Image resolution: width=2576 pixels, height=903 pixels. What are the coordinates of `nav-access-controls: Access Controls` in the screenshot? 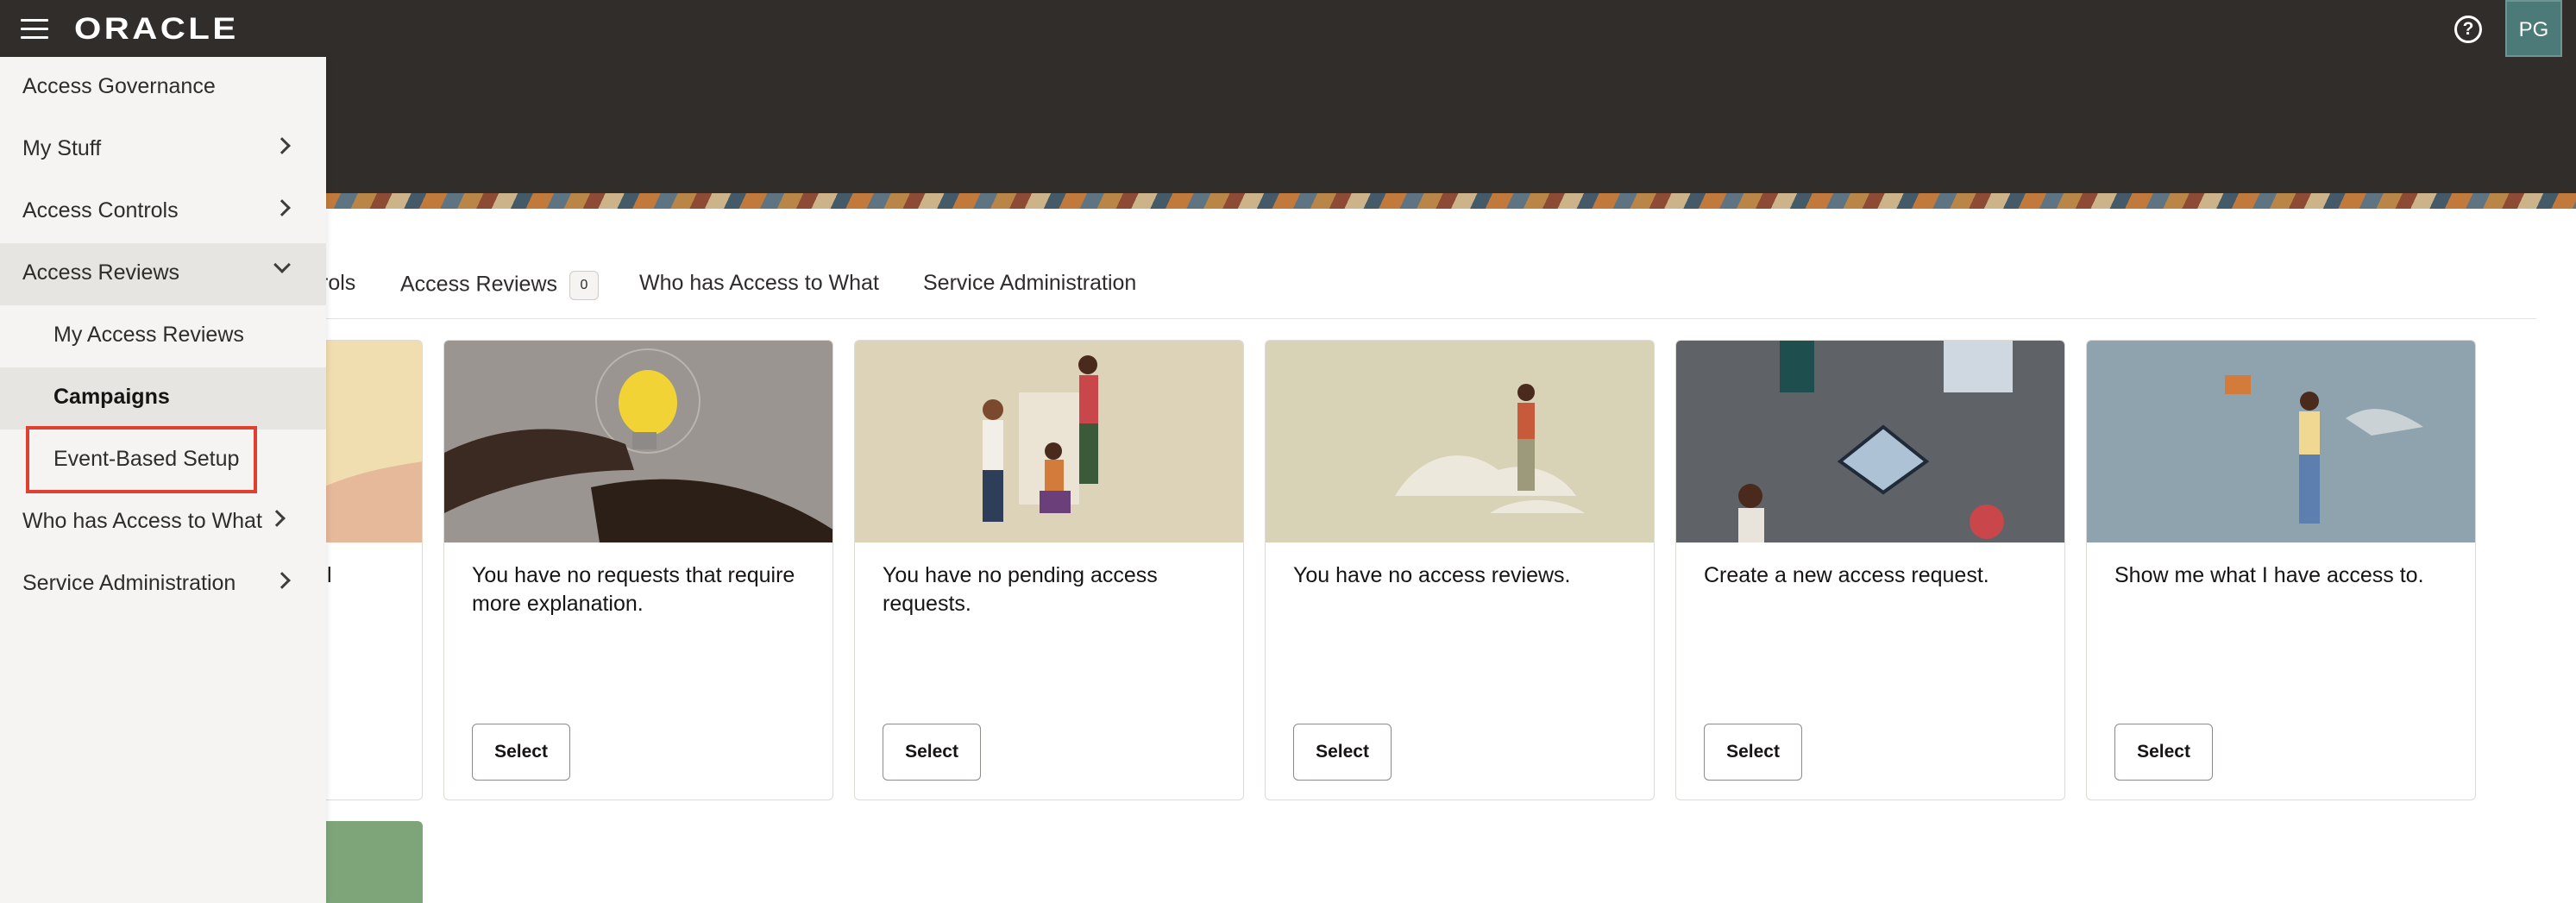 It's located at (163, 212).